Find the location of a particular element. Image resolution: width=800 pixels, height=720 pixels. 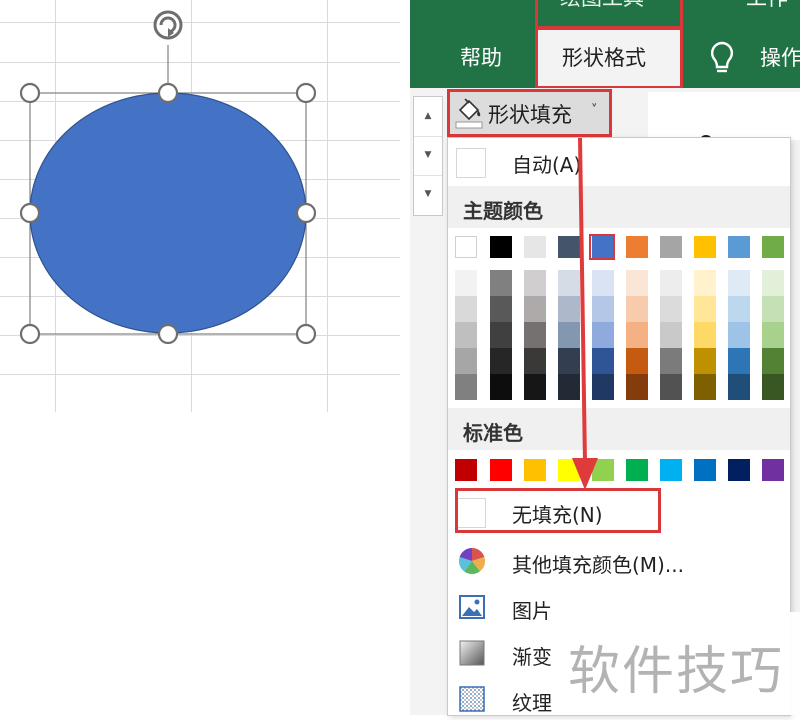

blue-ellipse is located at coordinates (168, 213).